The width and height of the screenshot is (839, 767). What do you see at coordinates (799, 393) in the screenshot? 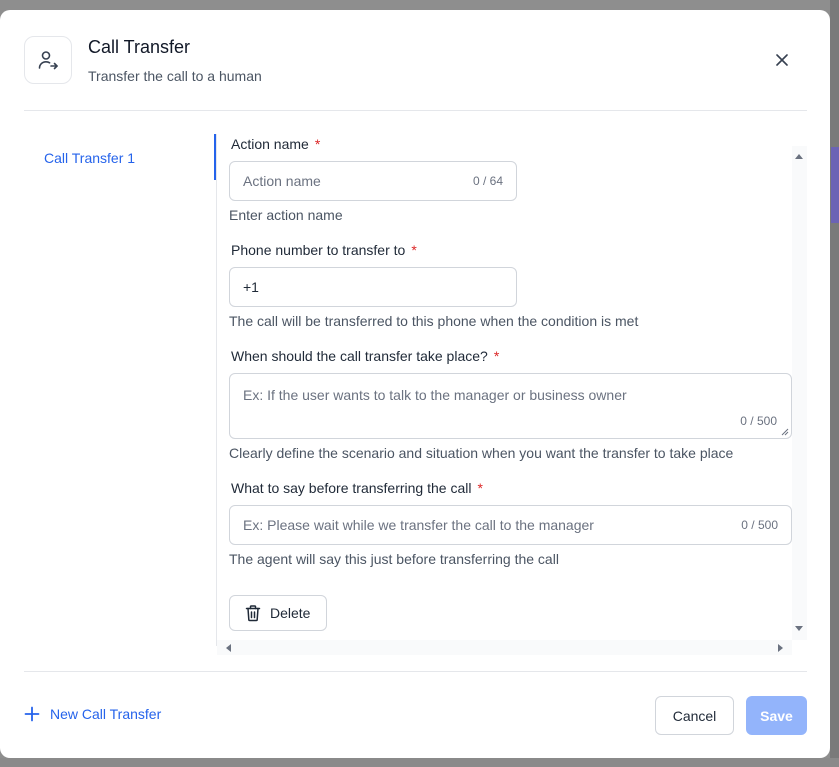
I see `vertical-scrollbar` at bounding box center [799, 393].